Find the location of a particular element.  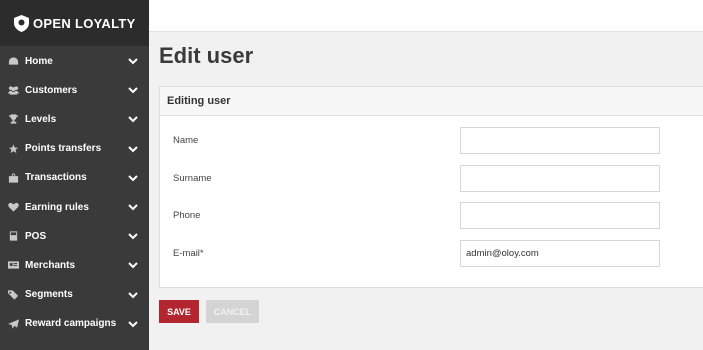

form-row-email: E-mail* is located at coordinates (431, 253).